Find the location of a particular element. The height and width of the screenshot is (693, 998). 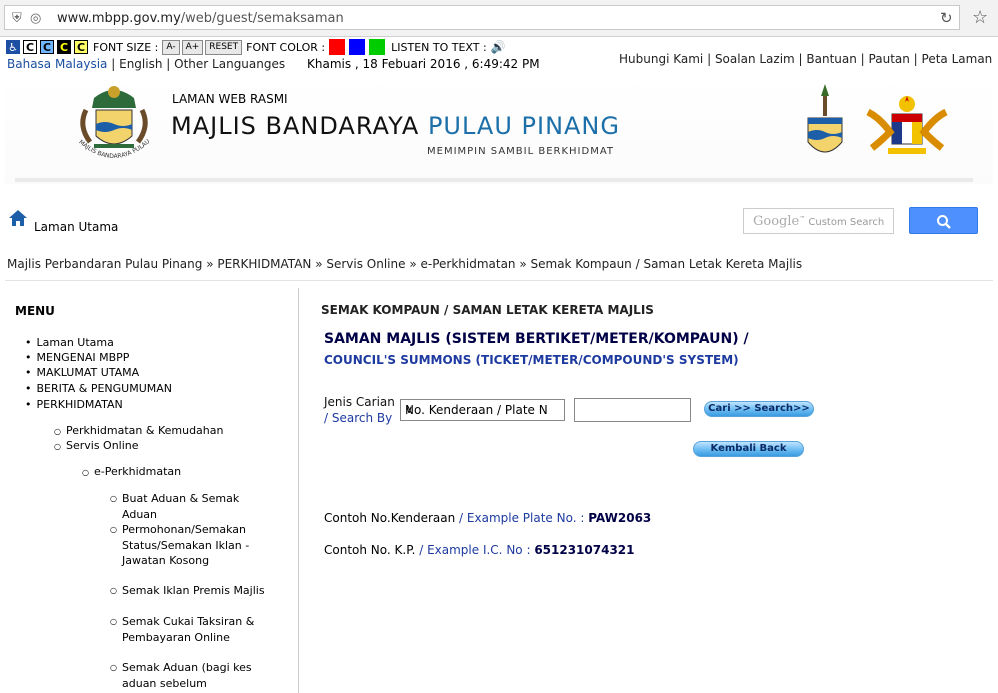

font-decrease-button: A- is located at coordinates (171, 47).